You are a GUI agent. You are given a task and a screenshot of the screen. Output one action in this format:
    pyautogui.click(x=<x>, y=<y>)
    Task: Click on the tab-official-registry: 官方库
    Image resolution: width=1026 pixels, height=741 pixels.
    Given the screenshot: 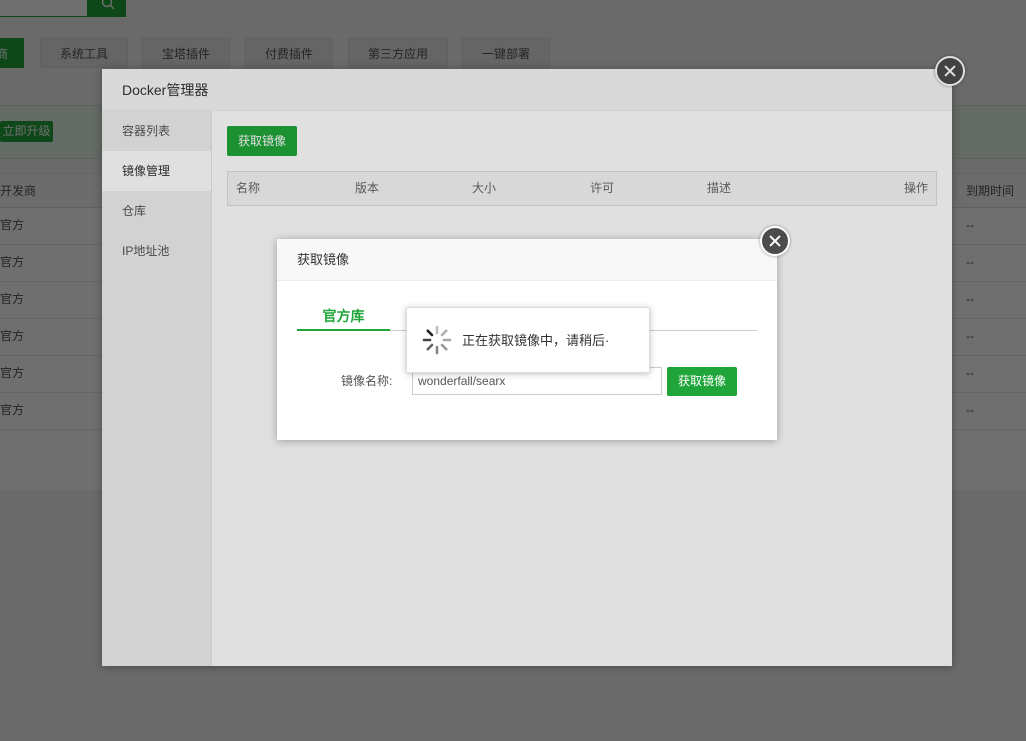 What is the action you would take?
    pyautogui.click(x=343, y=318)
    